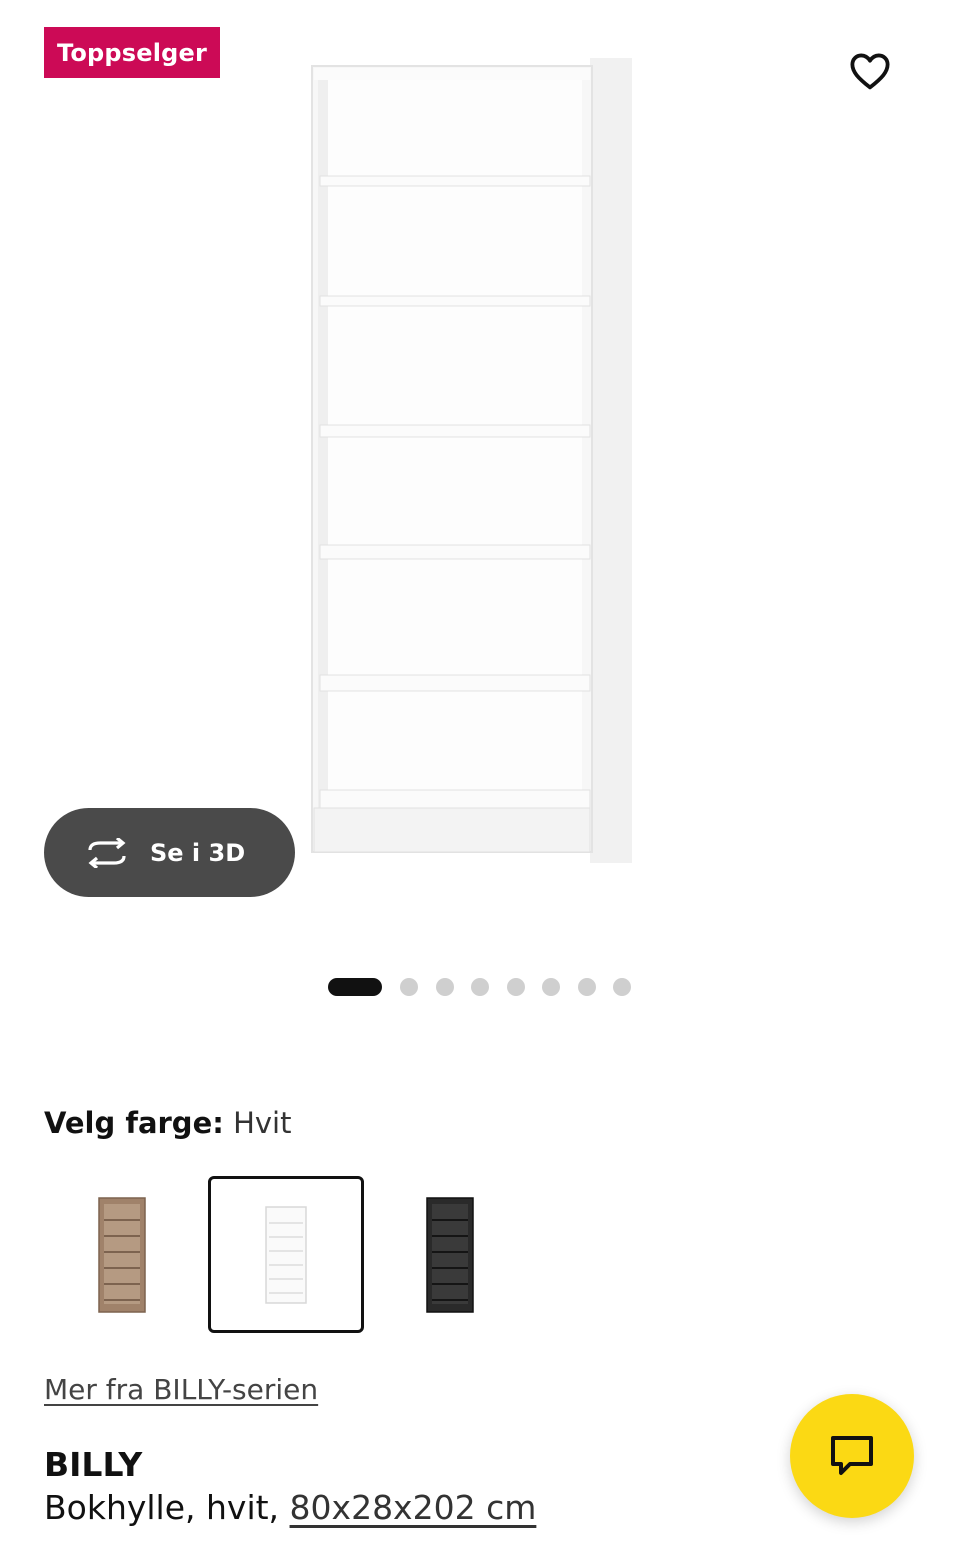 Image resolution: width=960 pixels, height=1555 pixels. I want to click on product-description-text: Bokhylle, hvit,, so click(167, 1507).